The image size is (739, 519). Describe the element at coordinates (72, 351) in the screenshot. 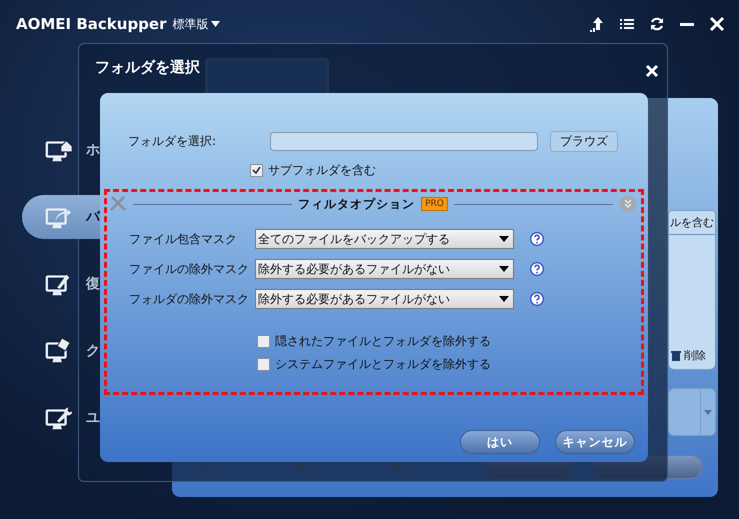

I see `sidebar-item: ク` at that location.